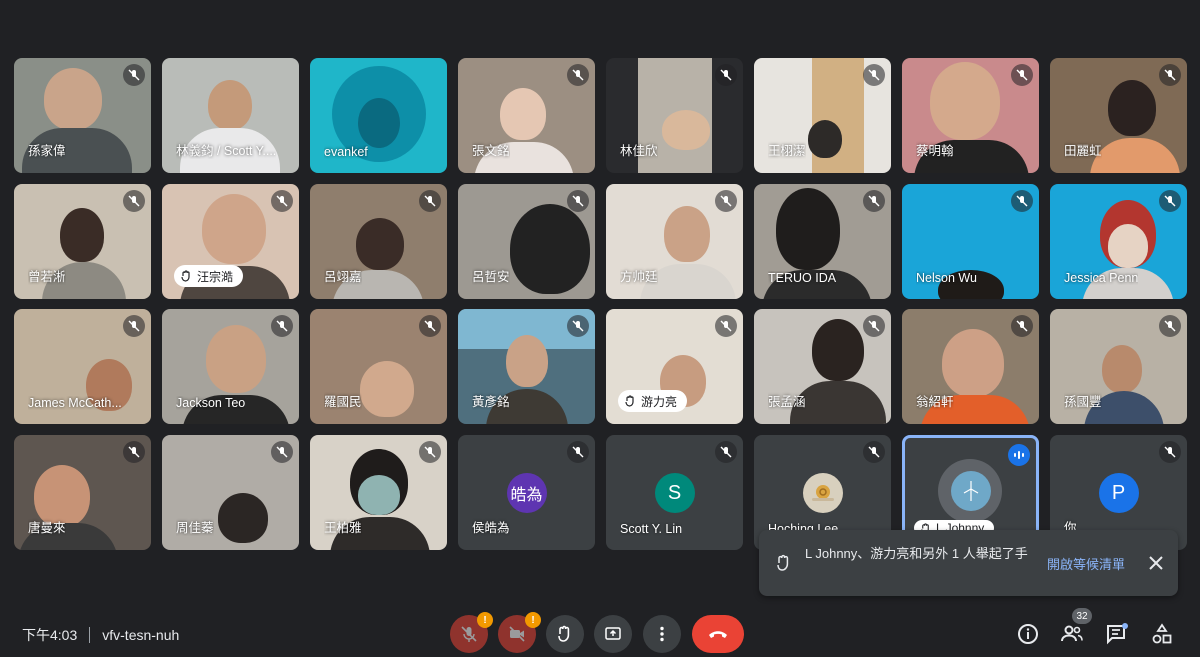  I want to click on open-queue-link: 開啟等候清單, so click(1086, 563).